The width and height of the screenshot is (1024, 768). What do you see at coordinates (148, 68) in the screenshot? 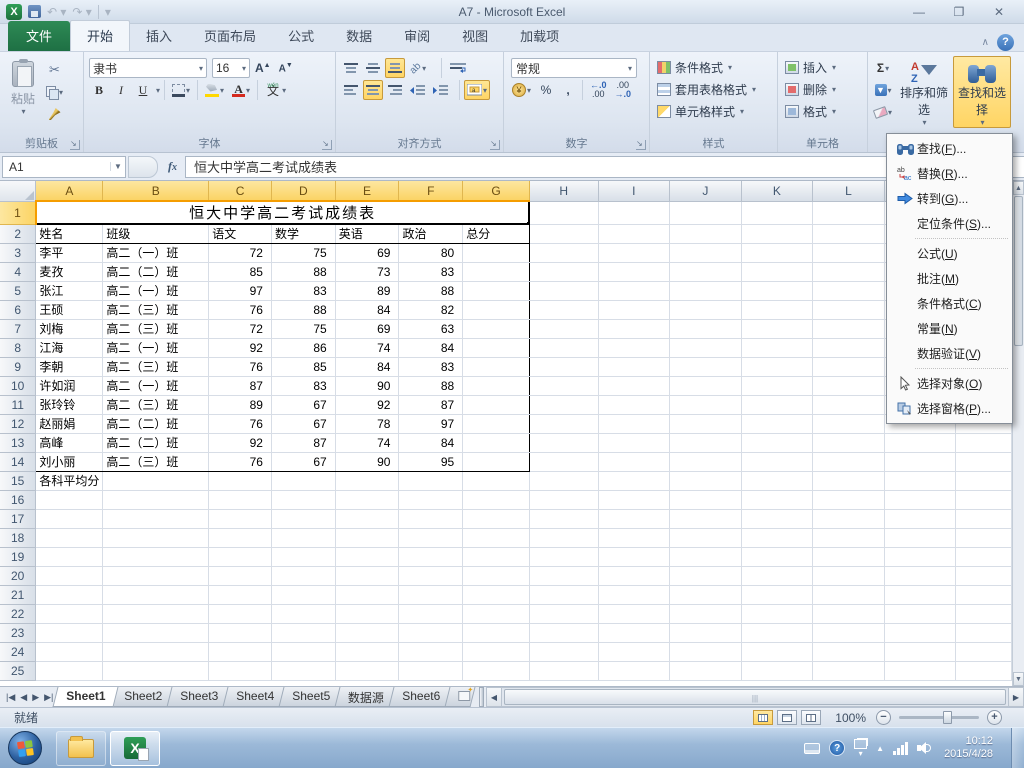
I see `font-name-select: 隶书 ▾` at bounding box center [148, 68].